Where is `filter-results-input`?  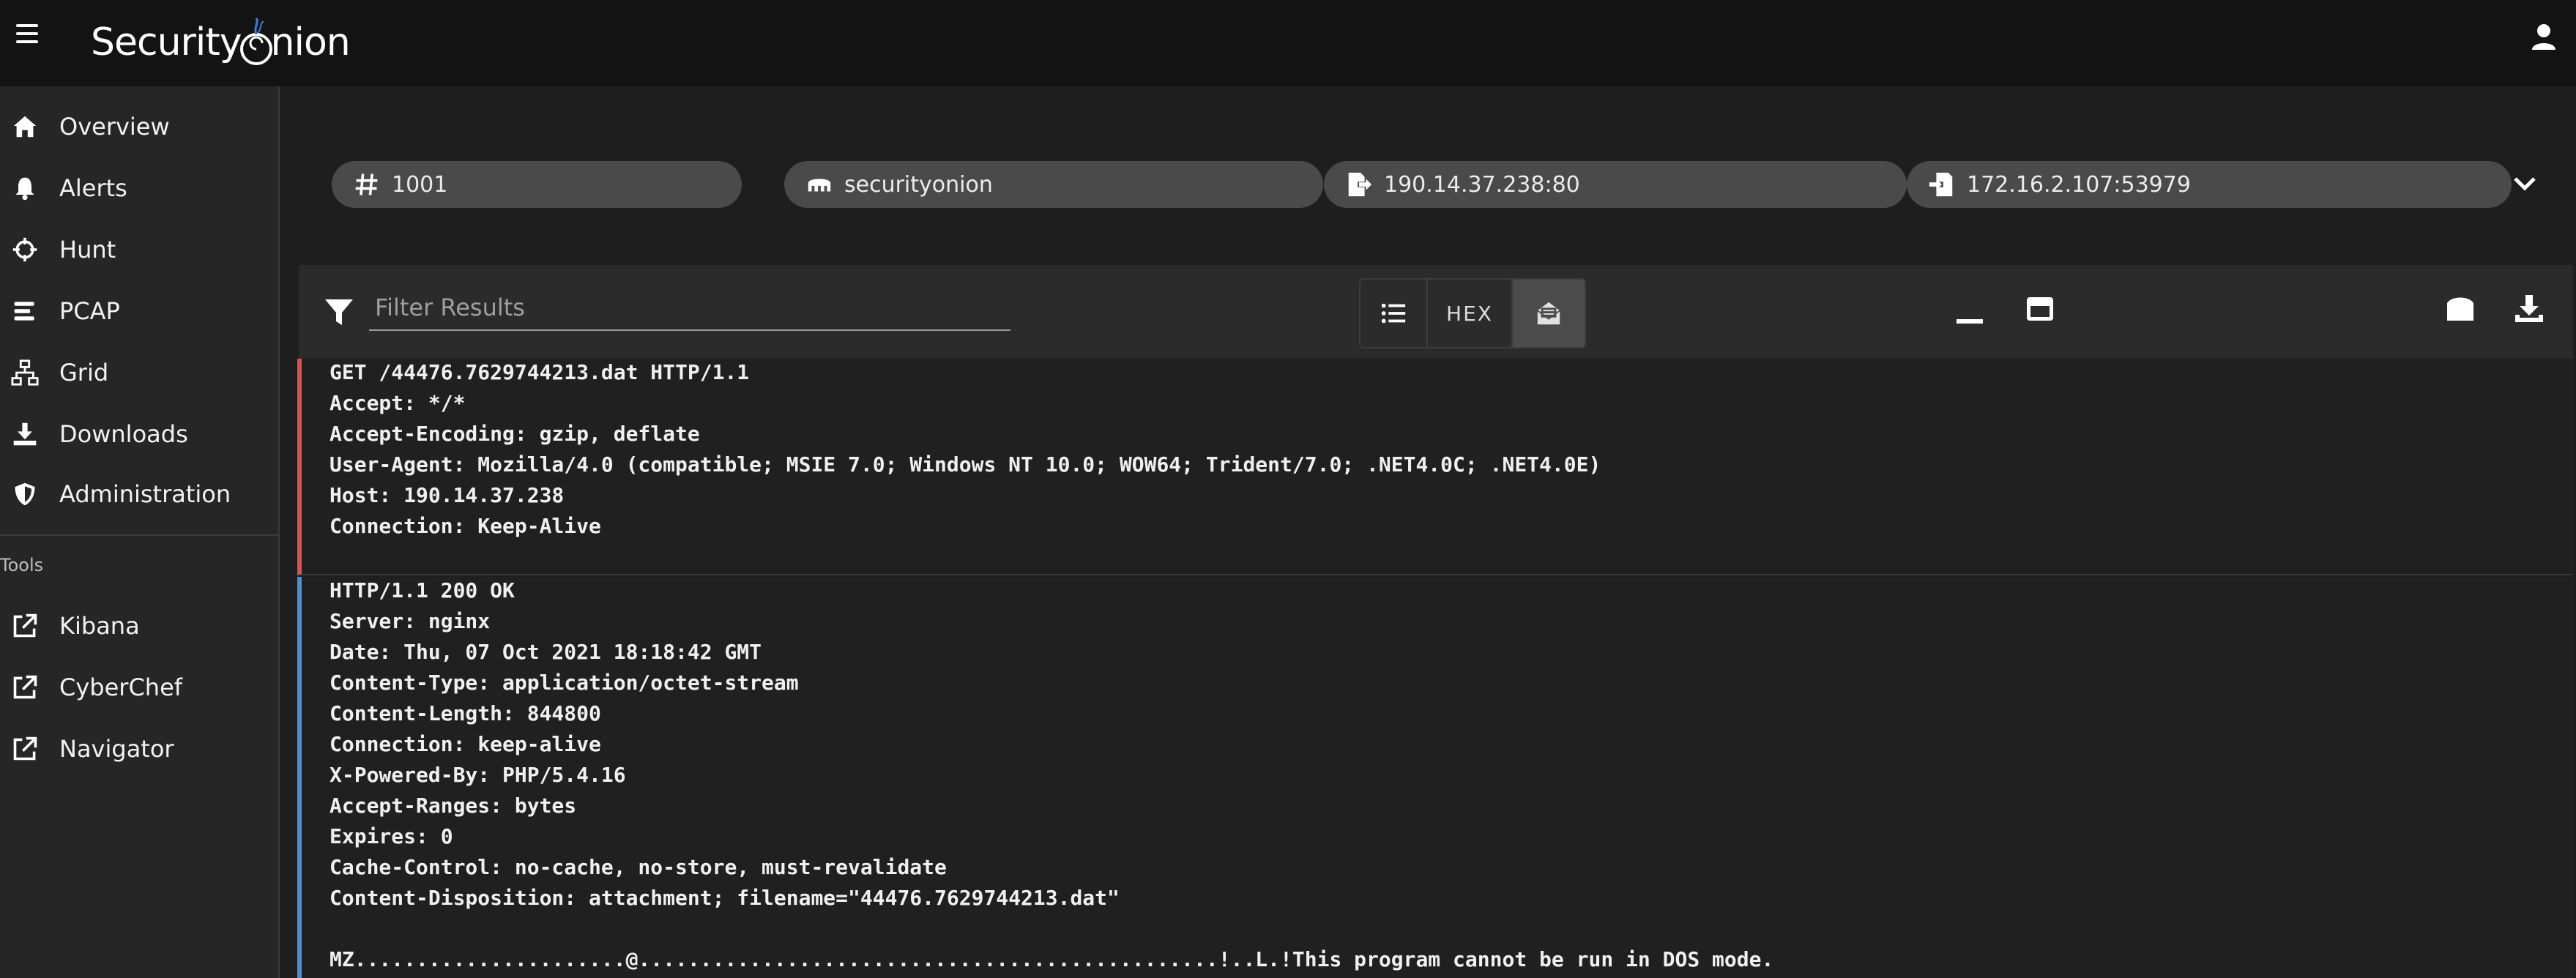 filter-results-input is located at coordinates (689, 308).